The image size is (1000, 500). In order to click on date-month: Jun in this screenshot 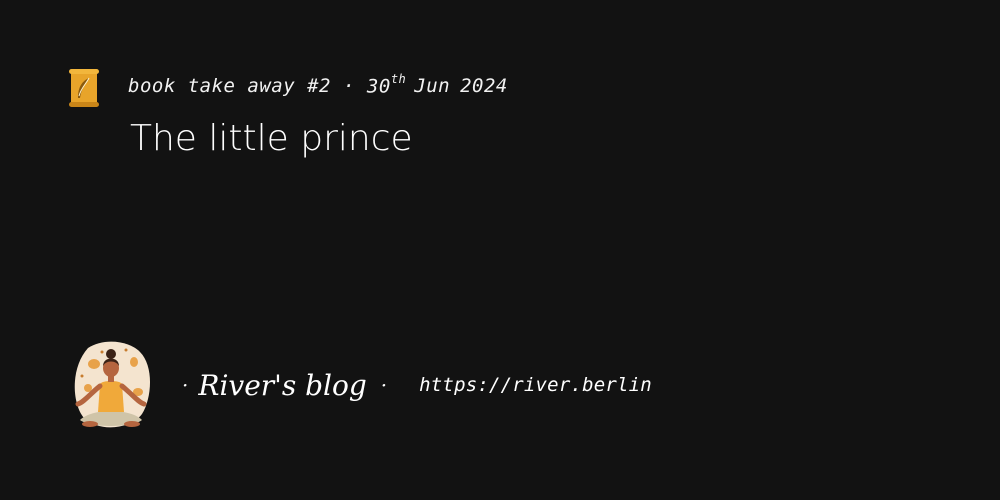, I will do `click(432, 86)`.